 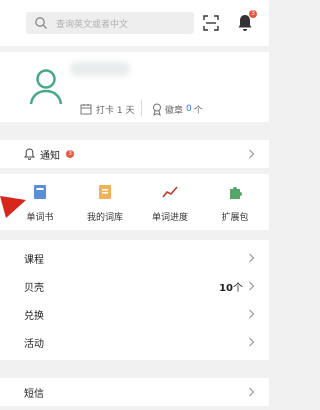 What do you see at coordinates (247, 21) in the screenshot?
I see `notification-bell-button: 3` at bounding box center [247, 21].